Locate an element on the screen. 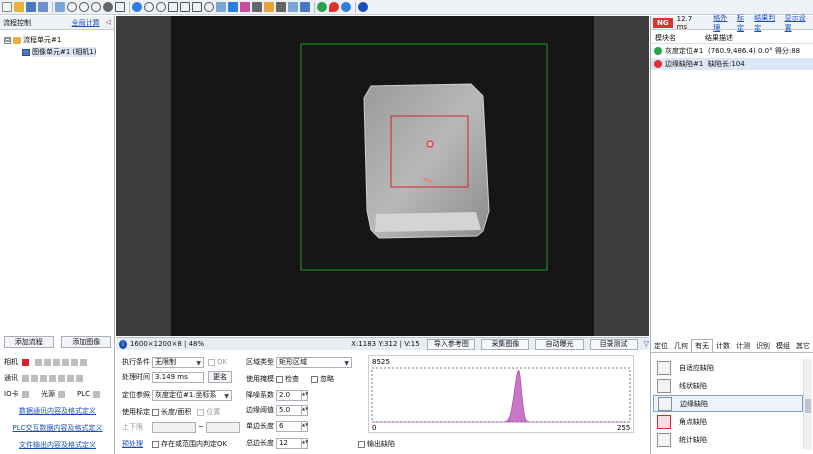 The image size is (813, 454). display-settings-link: 显示设置 is located at coordinates (798, 23).